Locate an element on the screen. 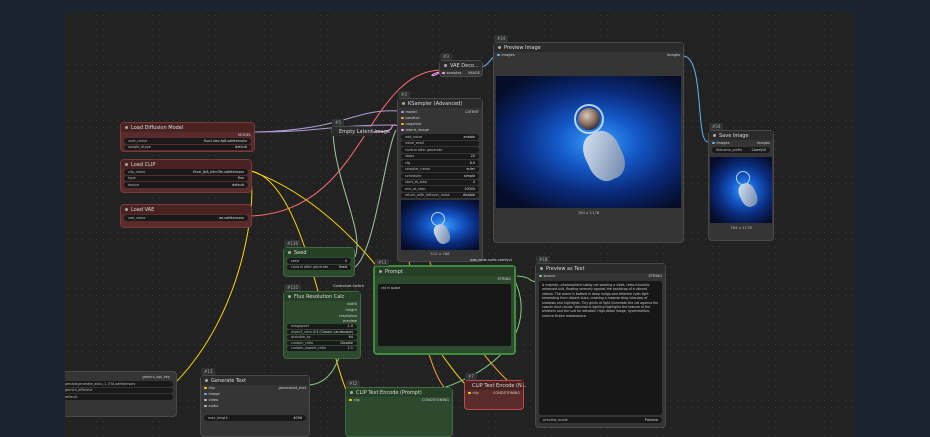 Image resolution: width=930 pixels, height=437 pixels. preview-image is located at coordinates (588, 142).